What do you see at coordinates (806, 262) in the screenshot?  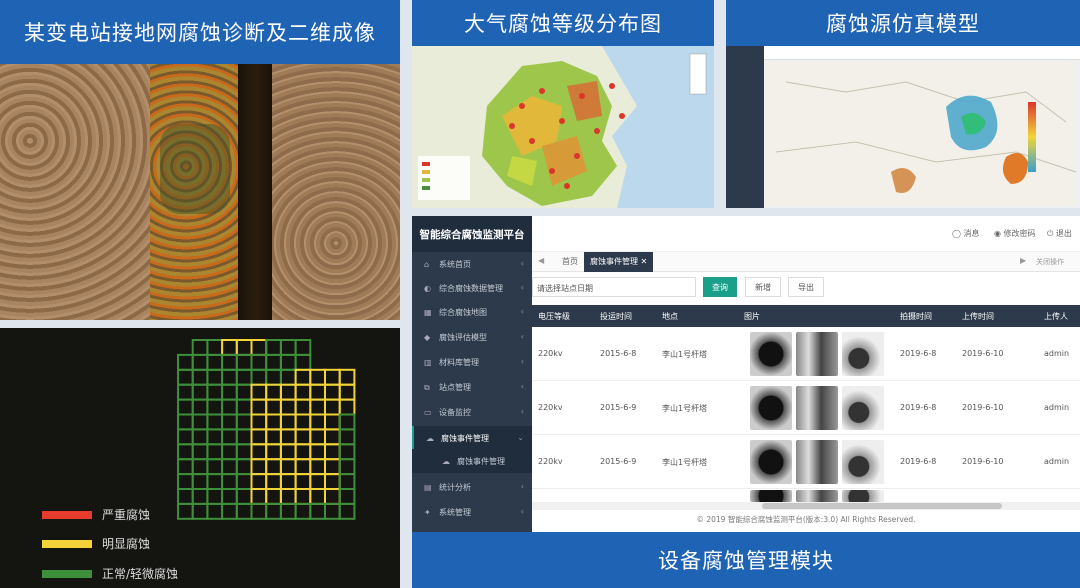 I see `tab-bar: ◀ 首页 腐蚀事件管理 ✕ ▶ 关闭操作` at bounding box center [806, 262].